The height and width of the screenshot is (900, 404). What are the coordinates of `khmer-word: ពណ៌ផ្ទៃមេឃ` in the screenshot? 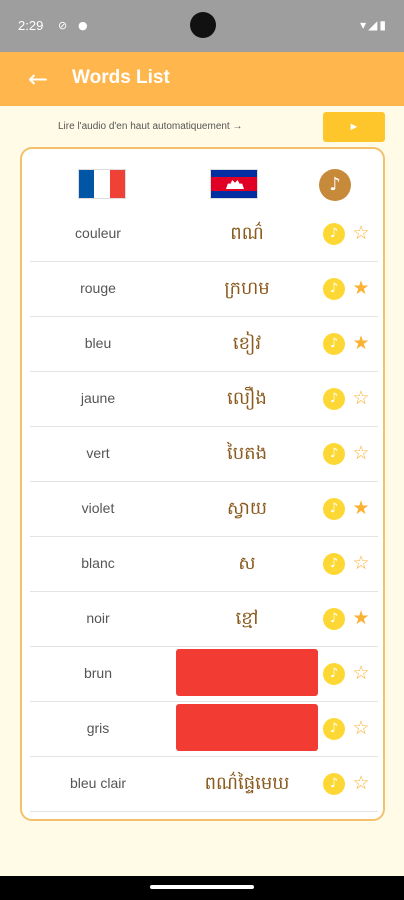 It's located at (247, 783).